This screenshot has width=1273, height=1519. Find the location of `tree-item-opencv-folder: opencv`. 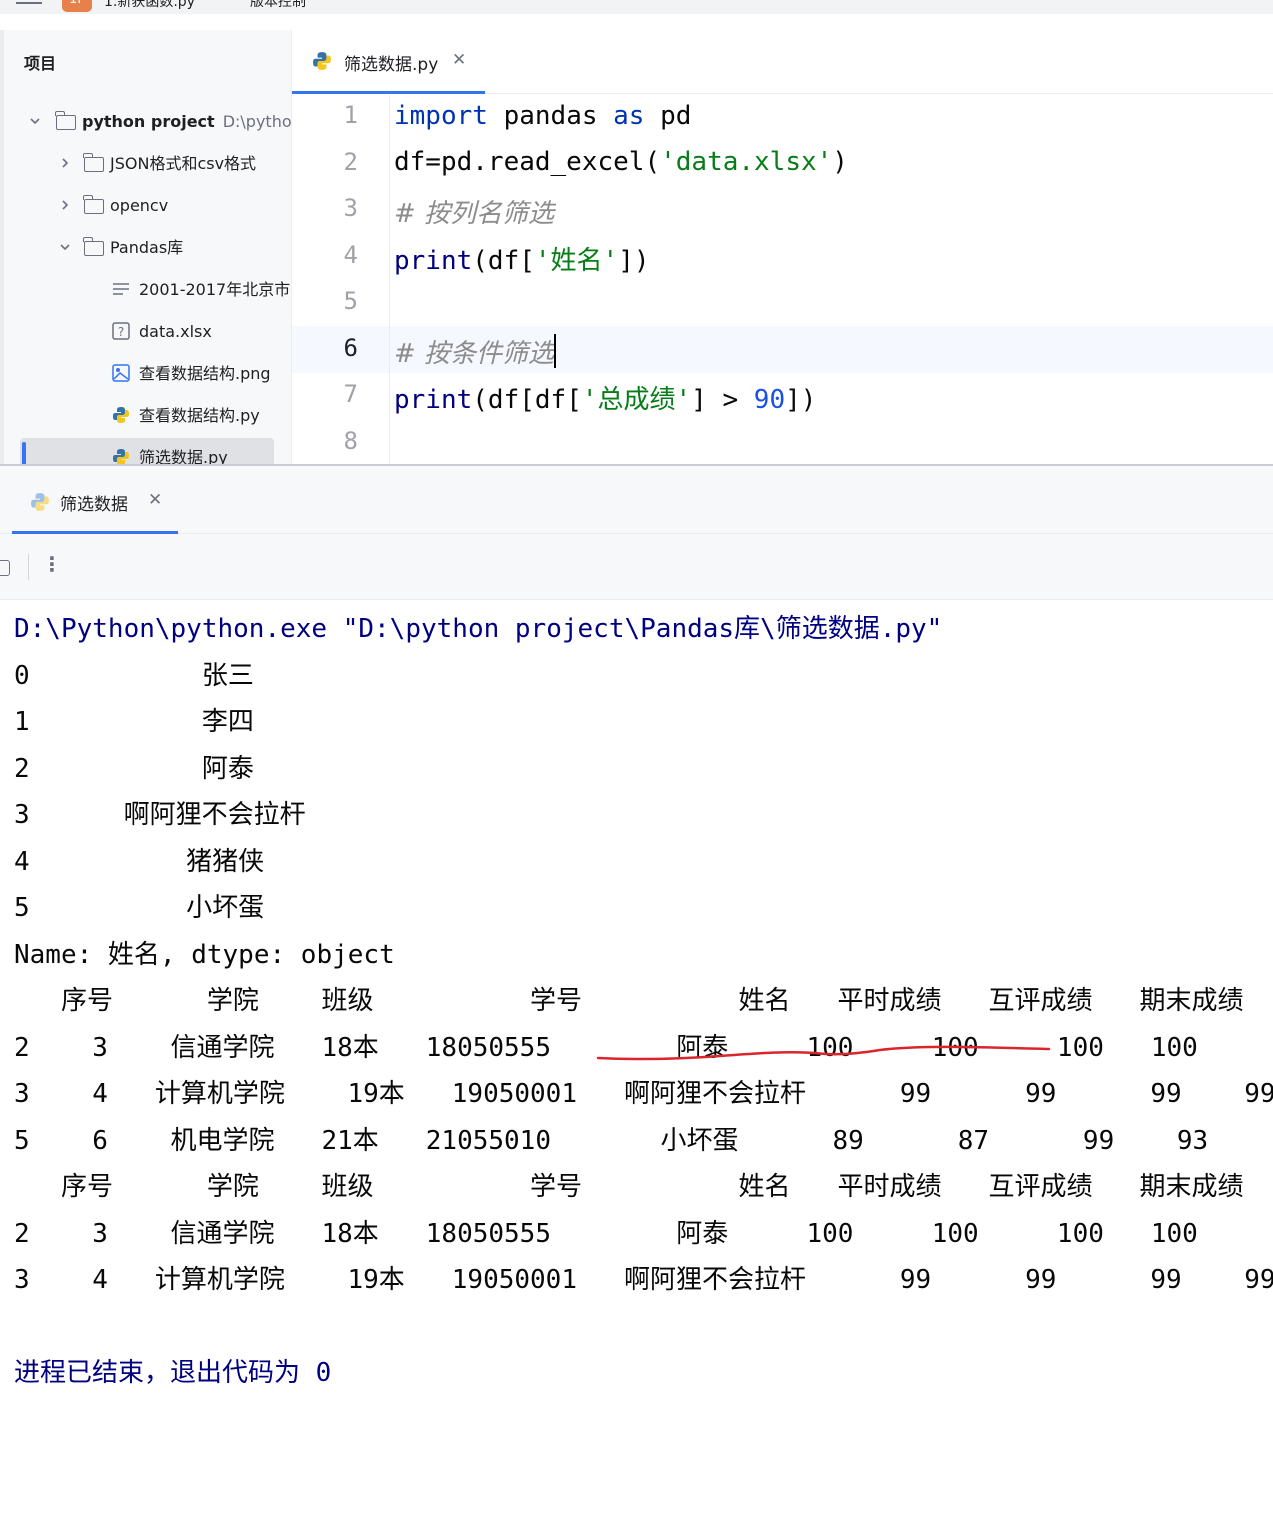

tree-item-opencv-folder: opencv is located at coordinates (145, 206).